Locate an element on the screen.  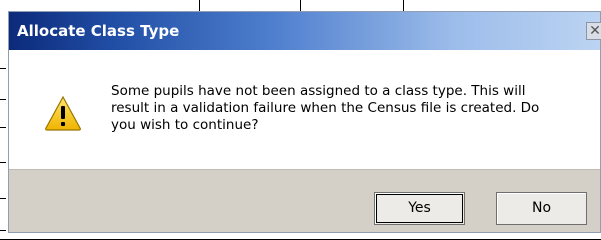
warning-icon is located at coordinates (63, 113).